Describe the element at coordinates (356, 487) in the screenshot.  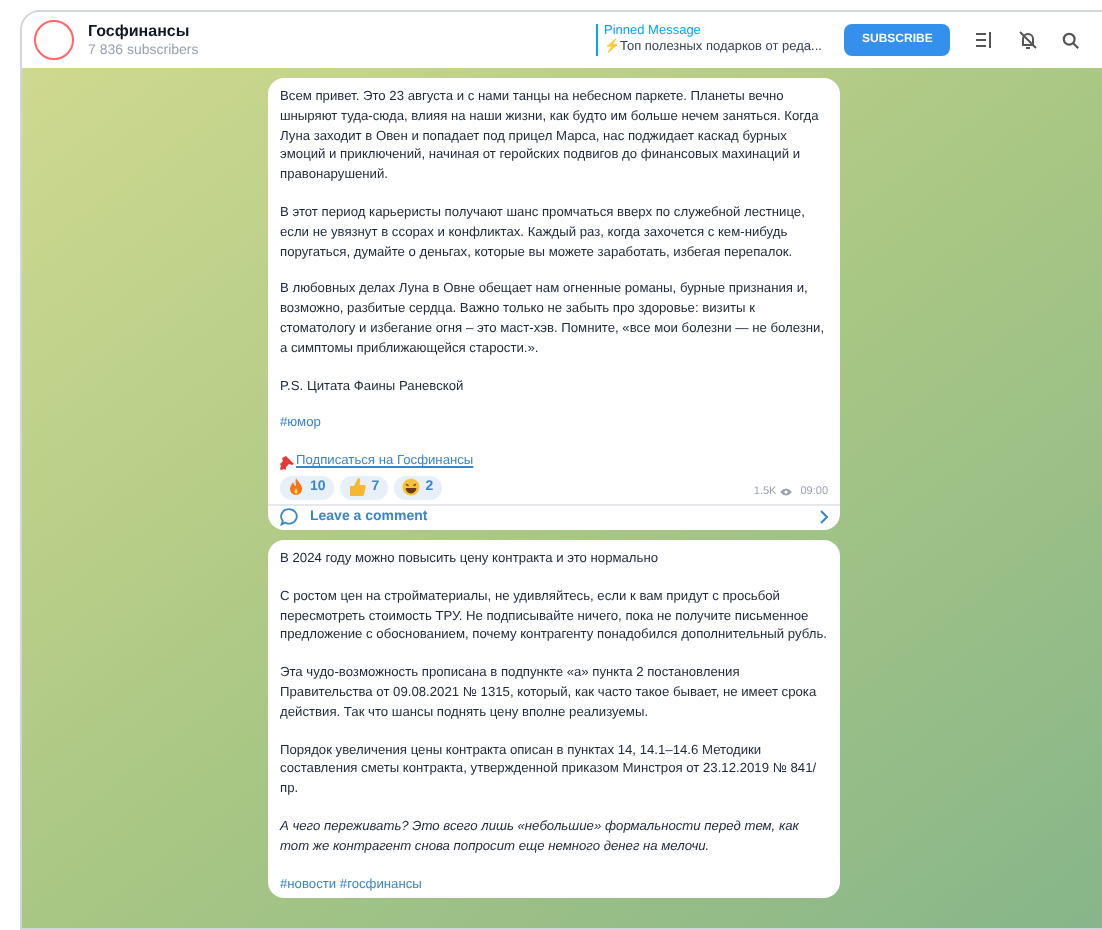
I see `thumbs-up-icon` at that location.